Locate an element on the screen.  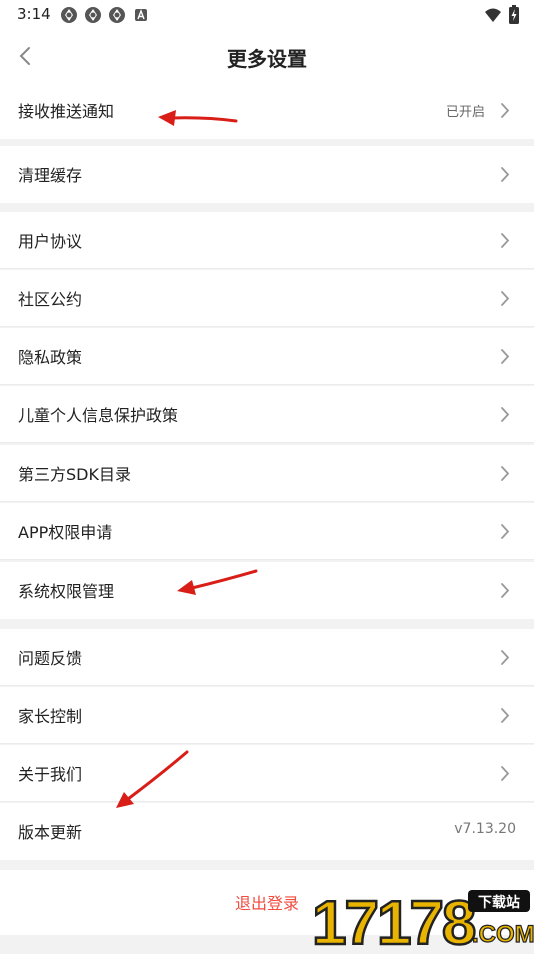
watermark-badge: 下载站 is located at coordinates (499, 902).